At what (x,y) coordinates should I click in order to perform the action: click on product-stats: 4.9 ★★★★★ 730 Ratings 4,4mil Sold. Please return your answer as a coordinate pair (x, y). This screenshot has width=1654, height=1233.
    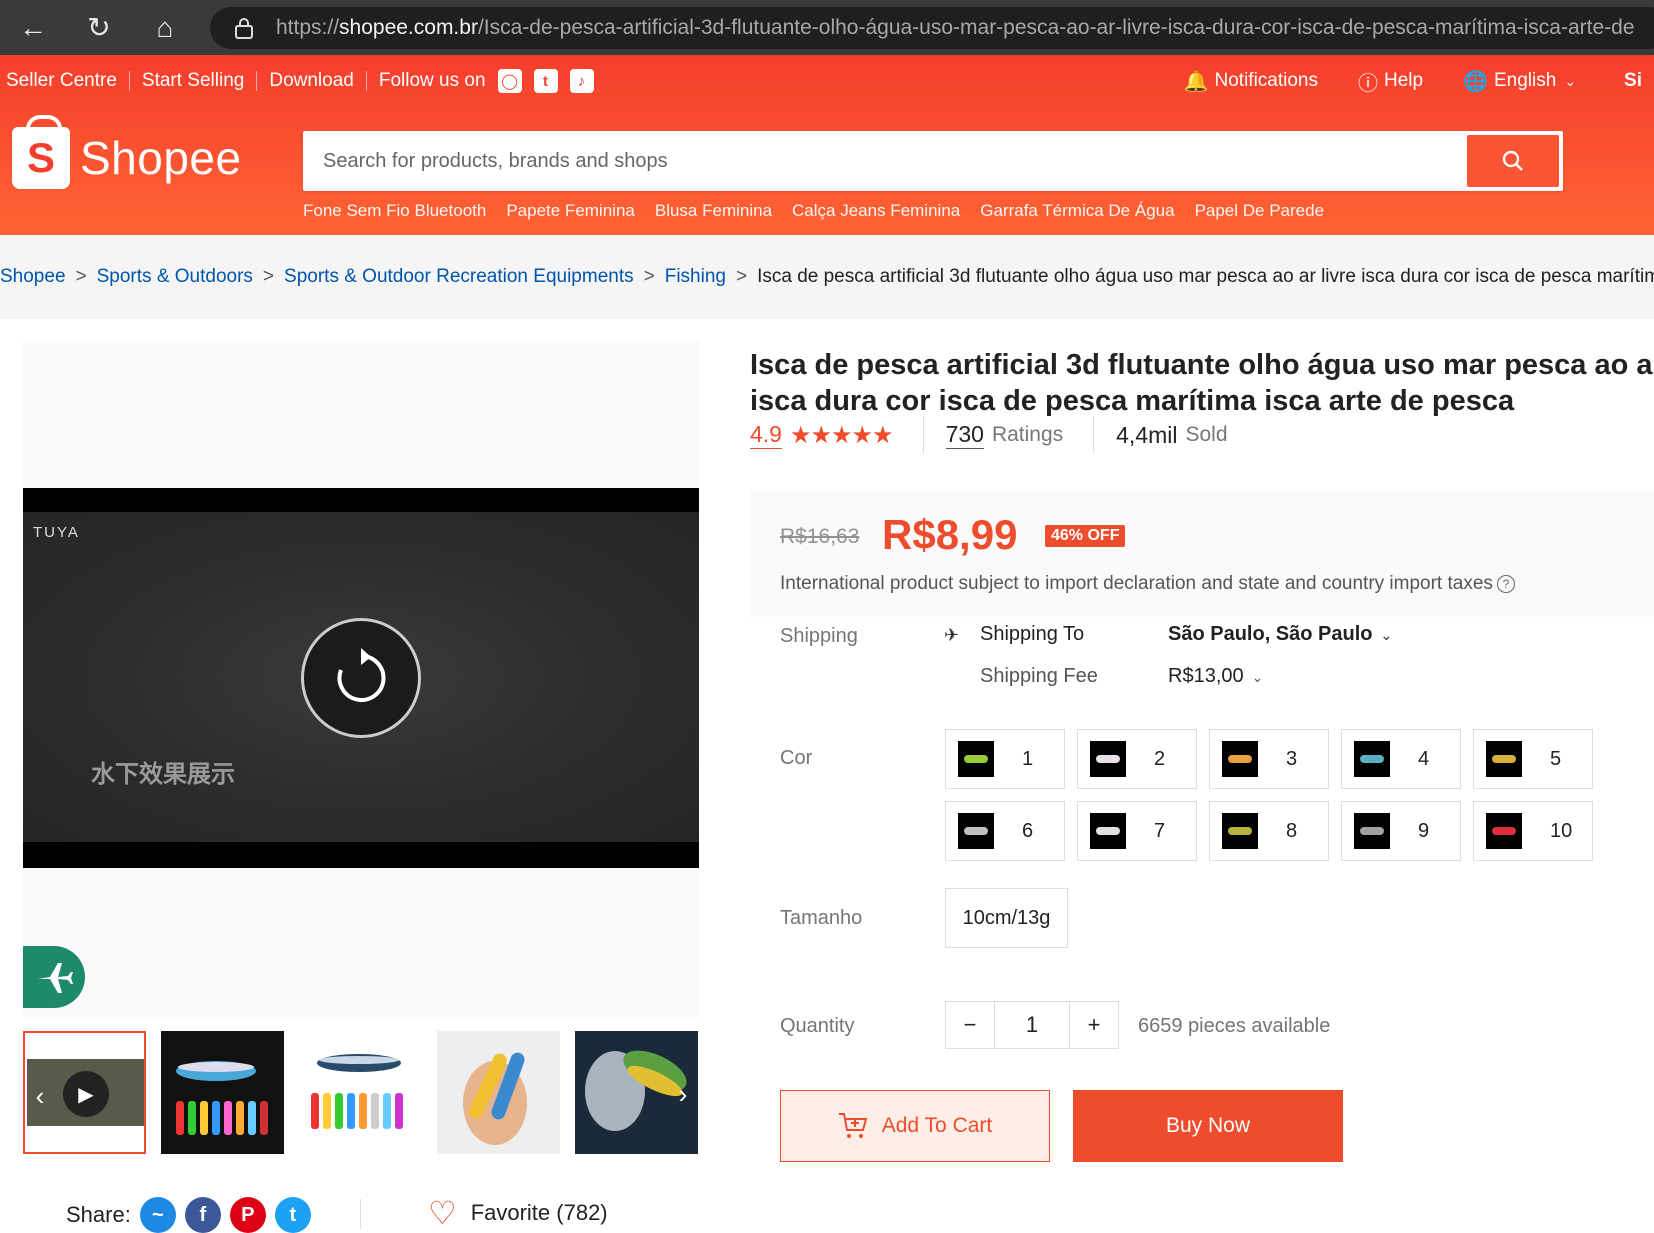
    Looking at the image, I should click on (989, 435).